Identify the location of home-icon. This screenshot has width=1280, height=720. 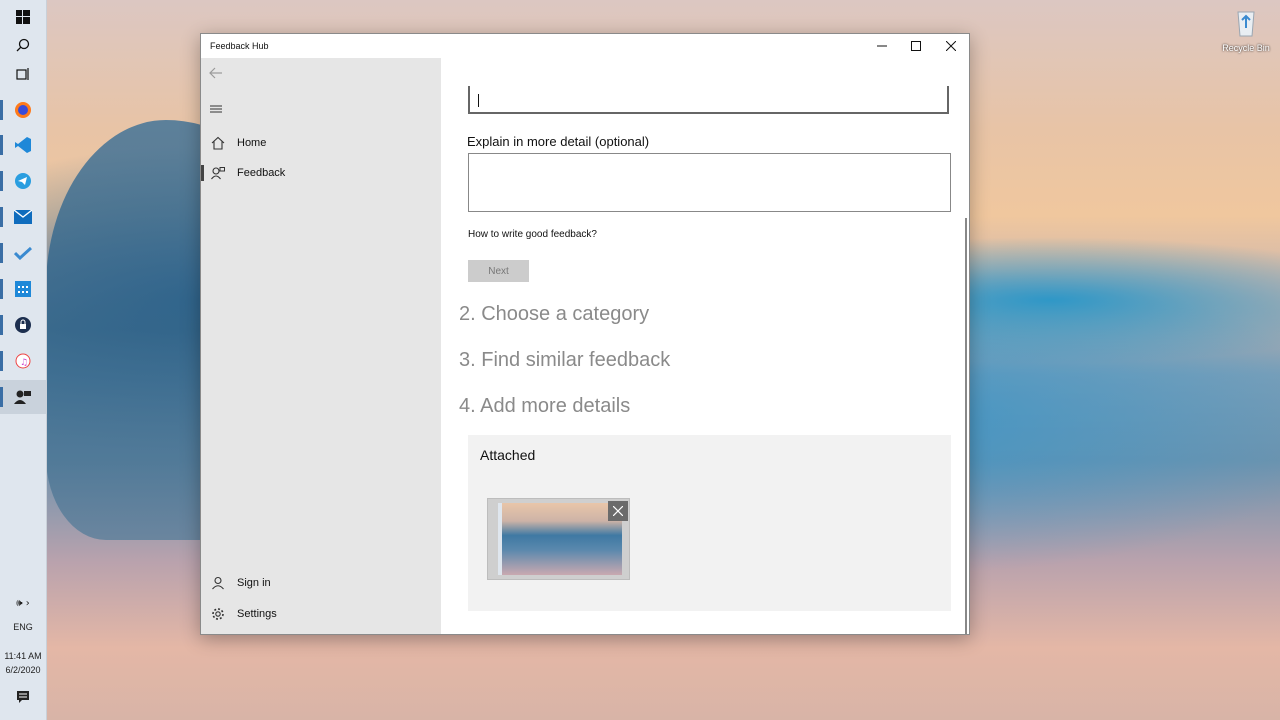
(218, 143).